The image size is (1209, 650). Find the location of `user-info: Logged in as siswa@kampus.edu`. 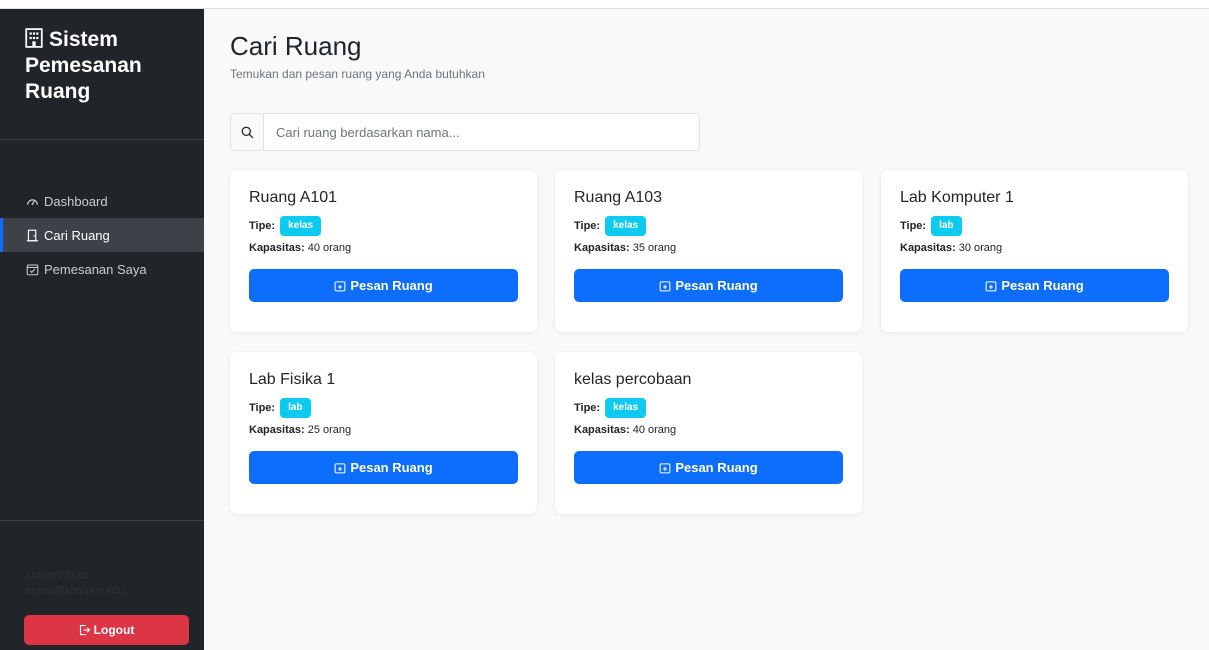

user-info: Logged in as siswa@kampus.edu is located at coordinates (75, 583).